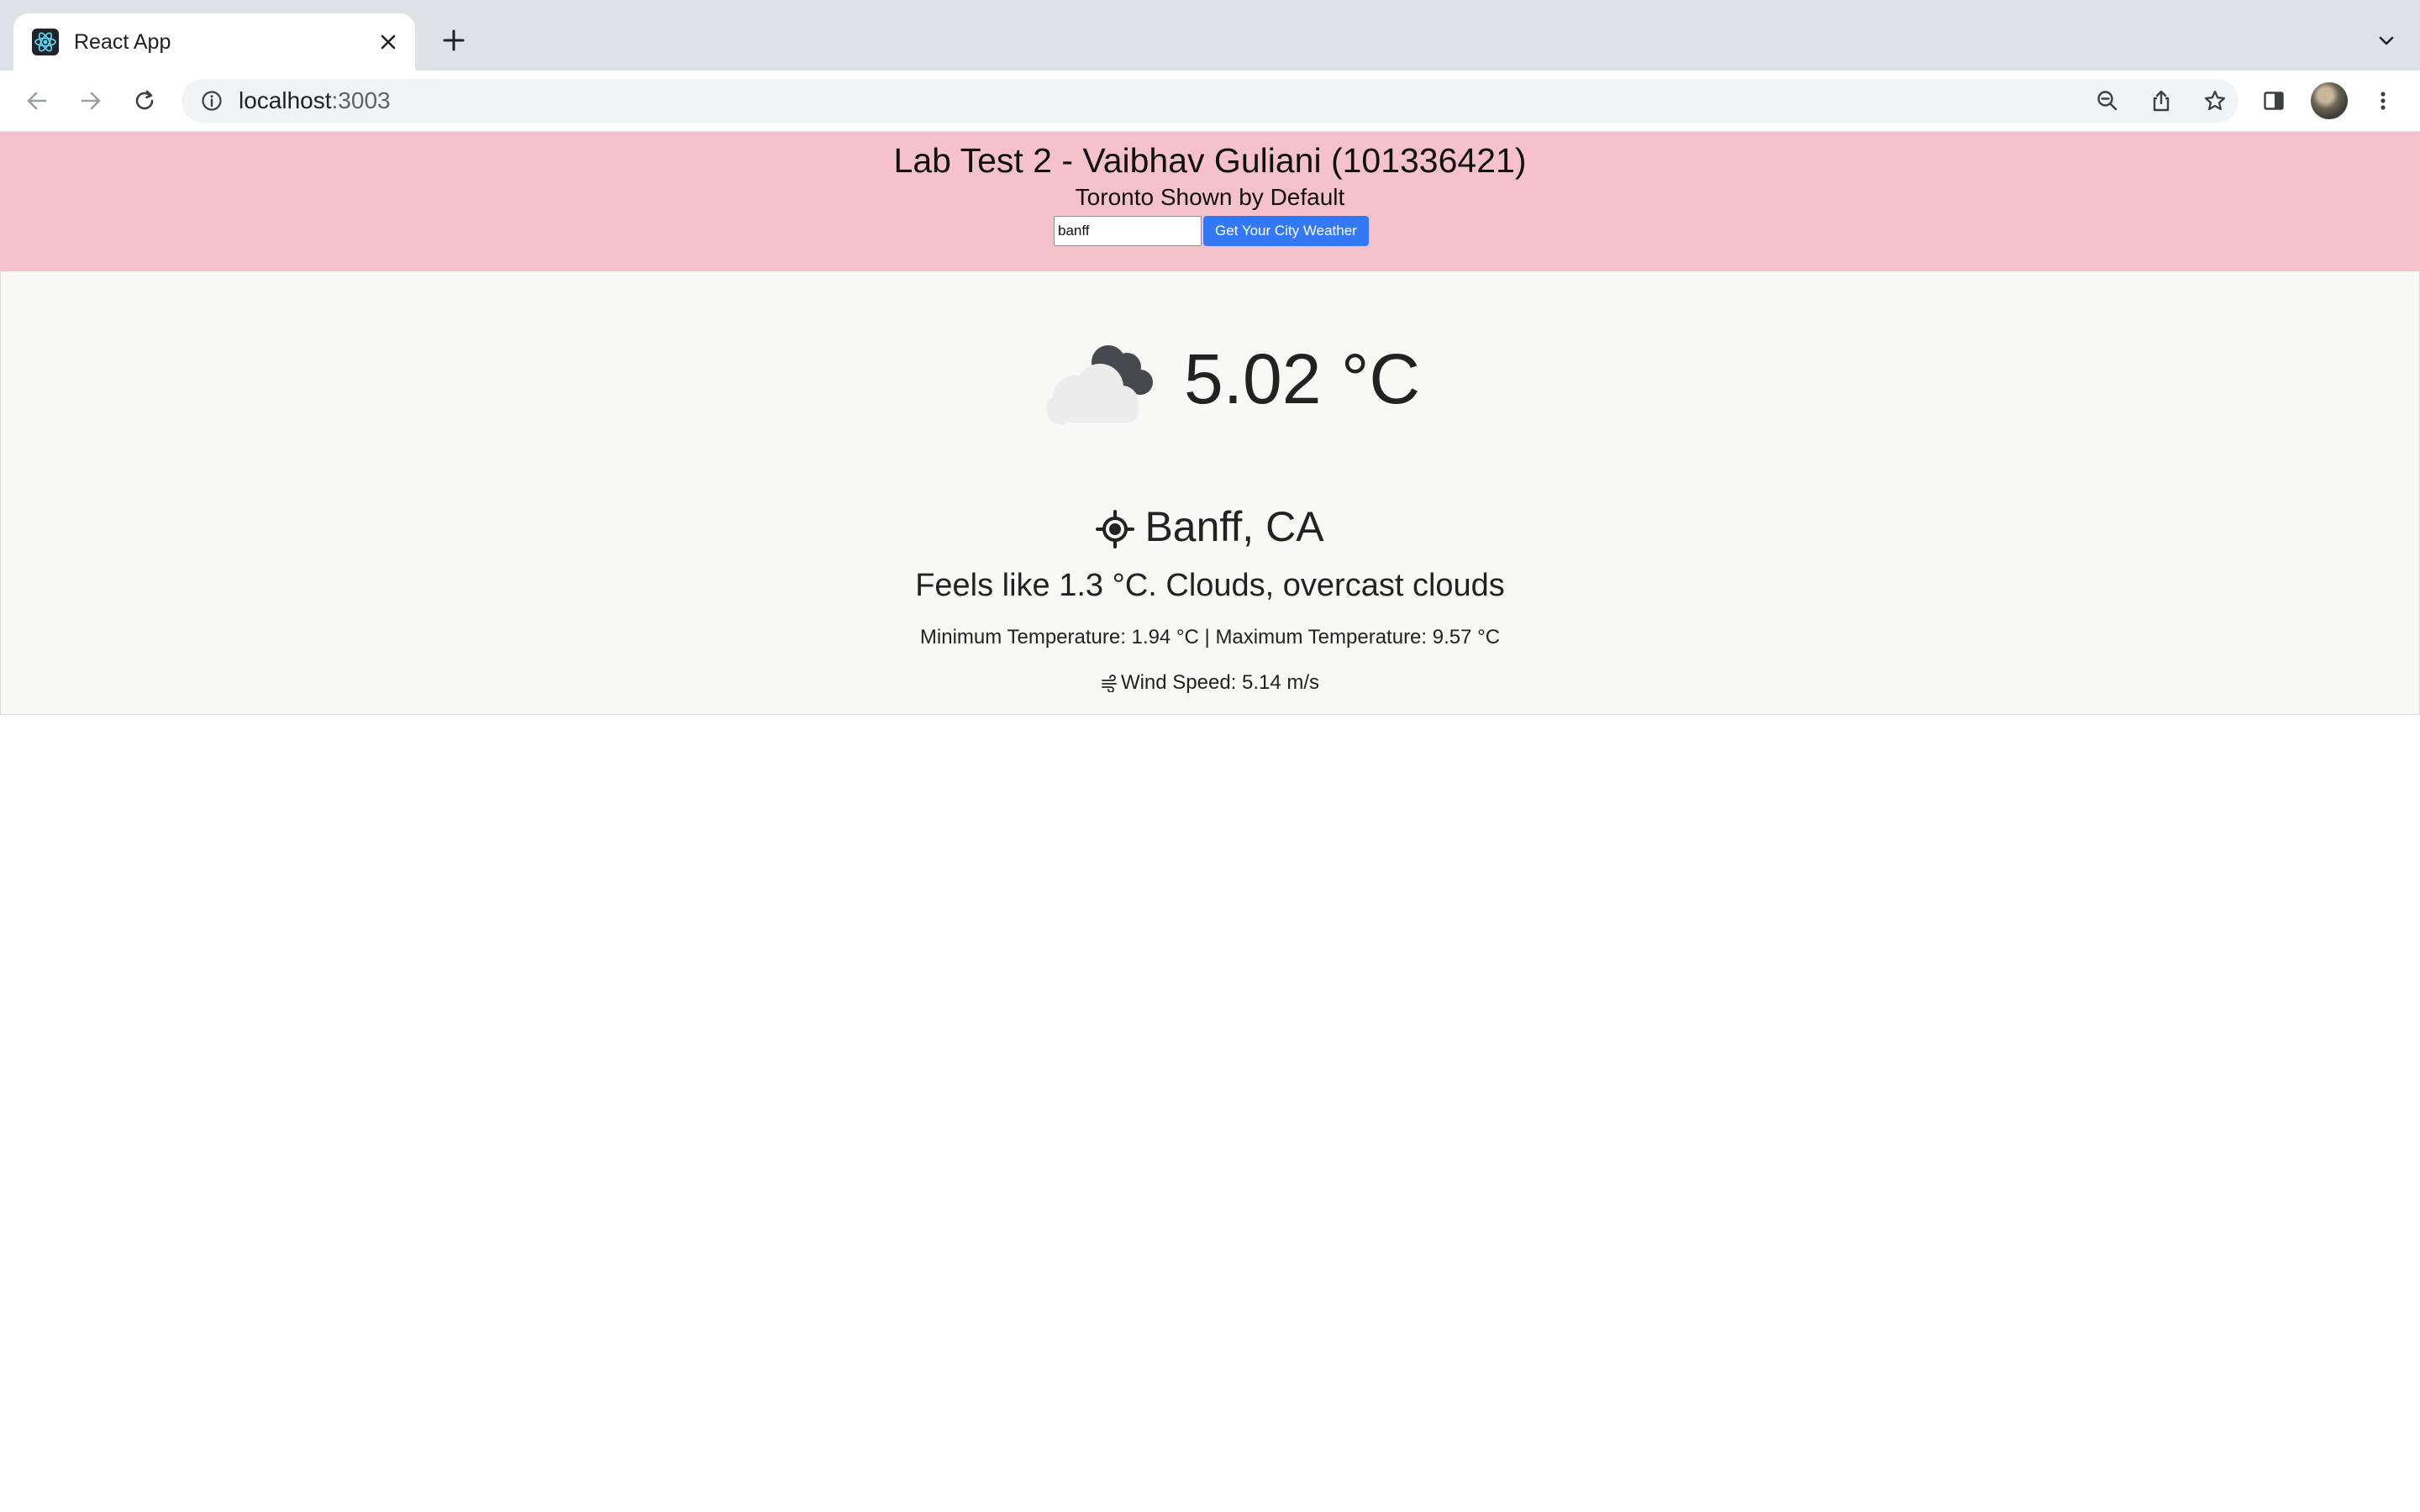 The width and height of the screenshot is (2420, 1512). Describe the element at coordinates (1210, 197) in the screenshot. I see `page-subtitle: Toronto Shown by Default` at that location.